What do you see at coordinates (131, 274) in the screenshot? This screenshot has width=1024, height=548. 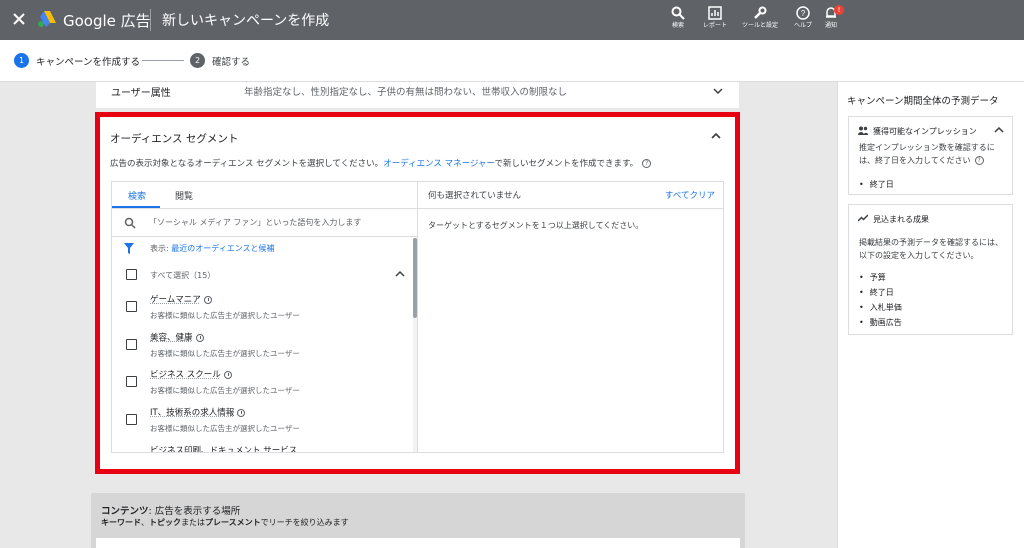 I see `select-all-checkbox` at bounding box center [131, 274].